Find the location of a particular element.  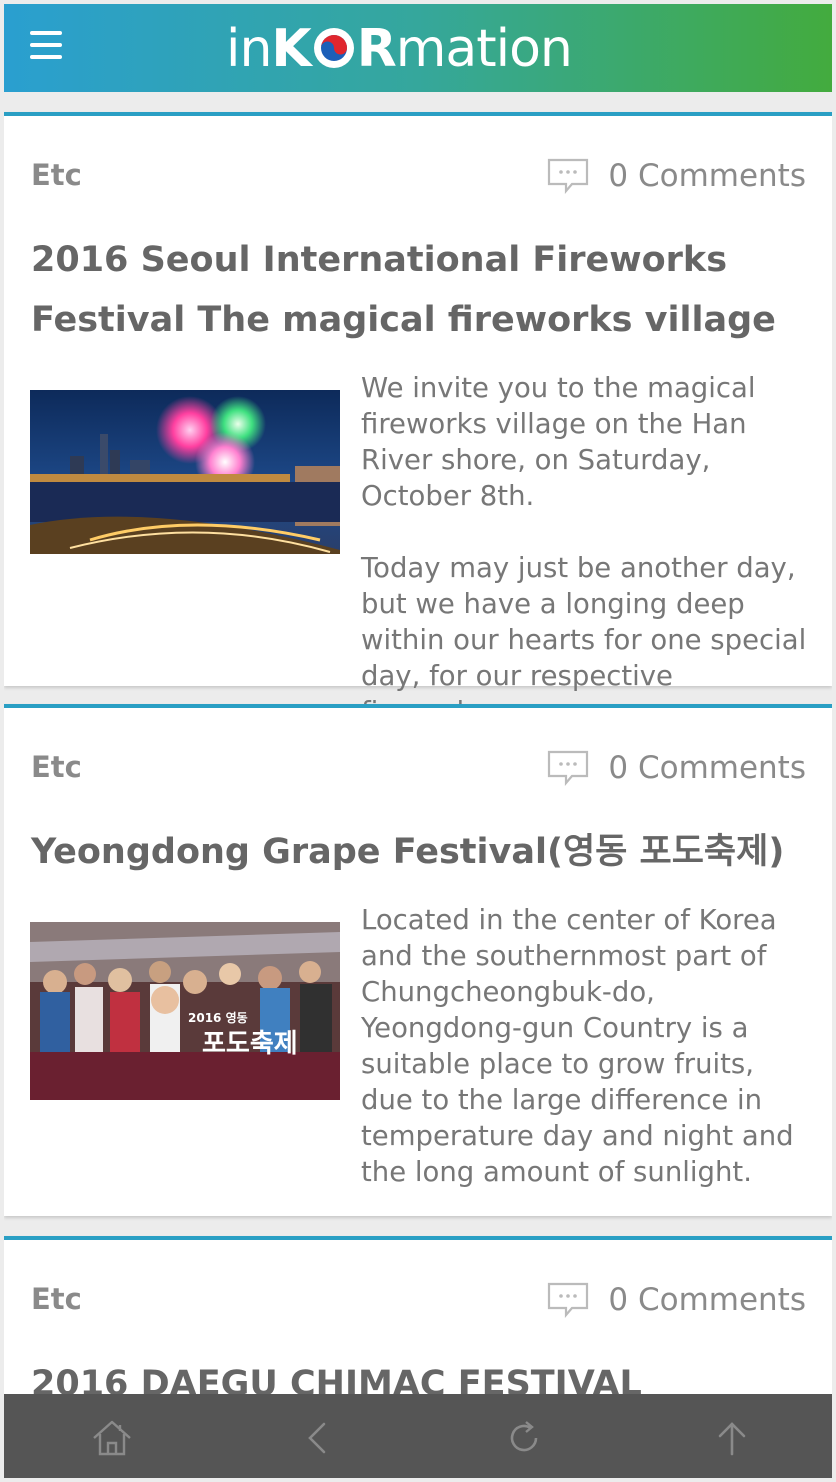

logo-text-in: in is located at coordinates (249, 49).